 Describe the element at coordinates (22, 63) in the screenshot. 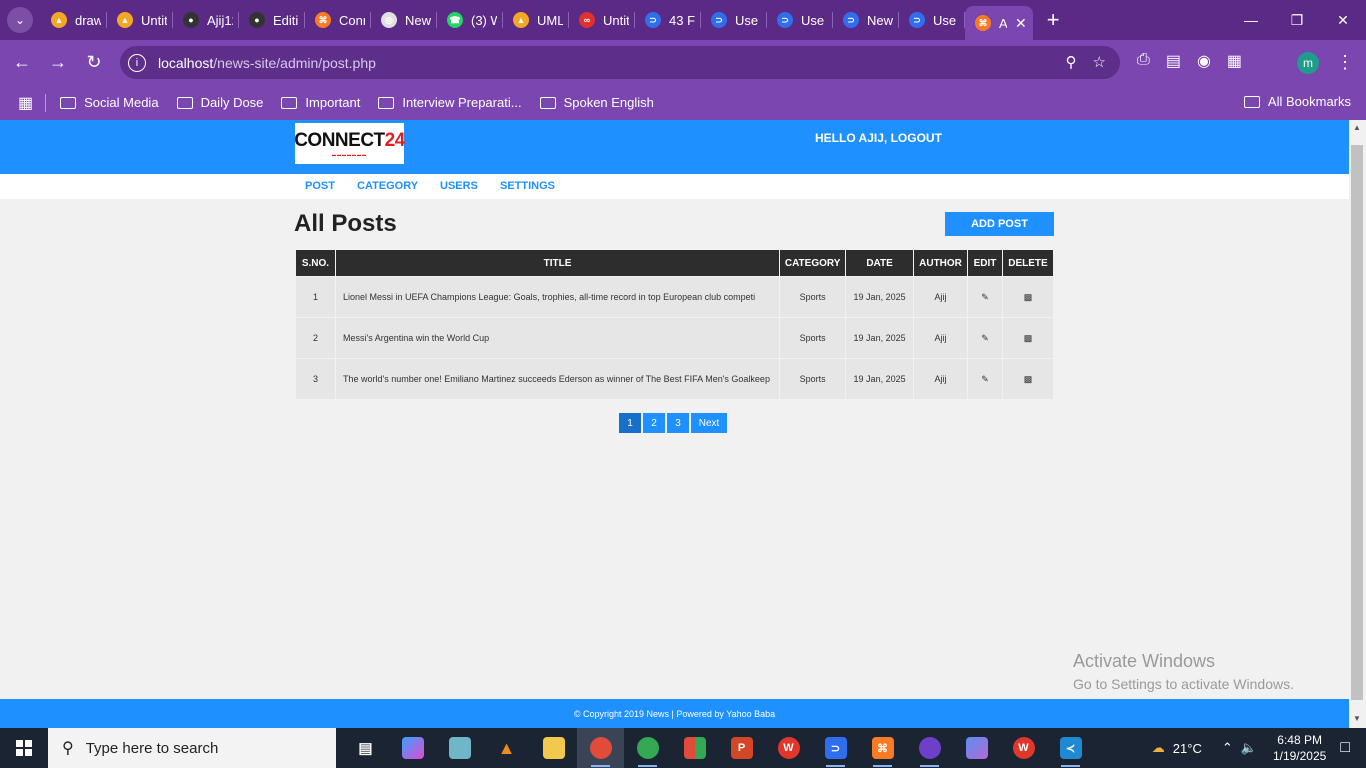

I see `back-button: ←` at that location.